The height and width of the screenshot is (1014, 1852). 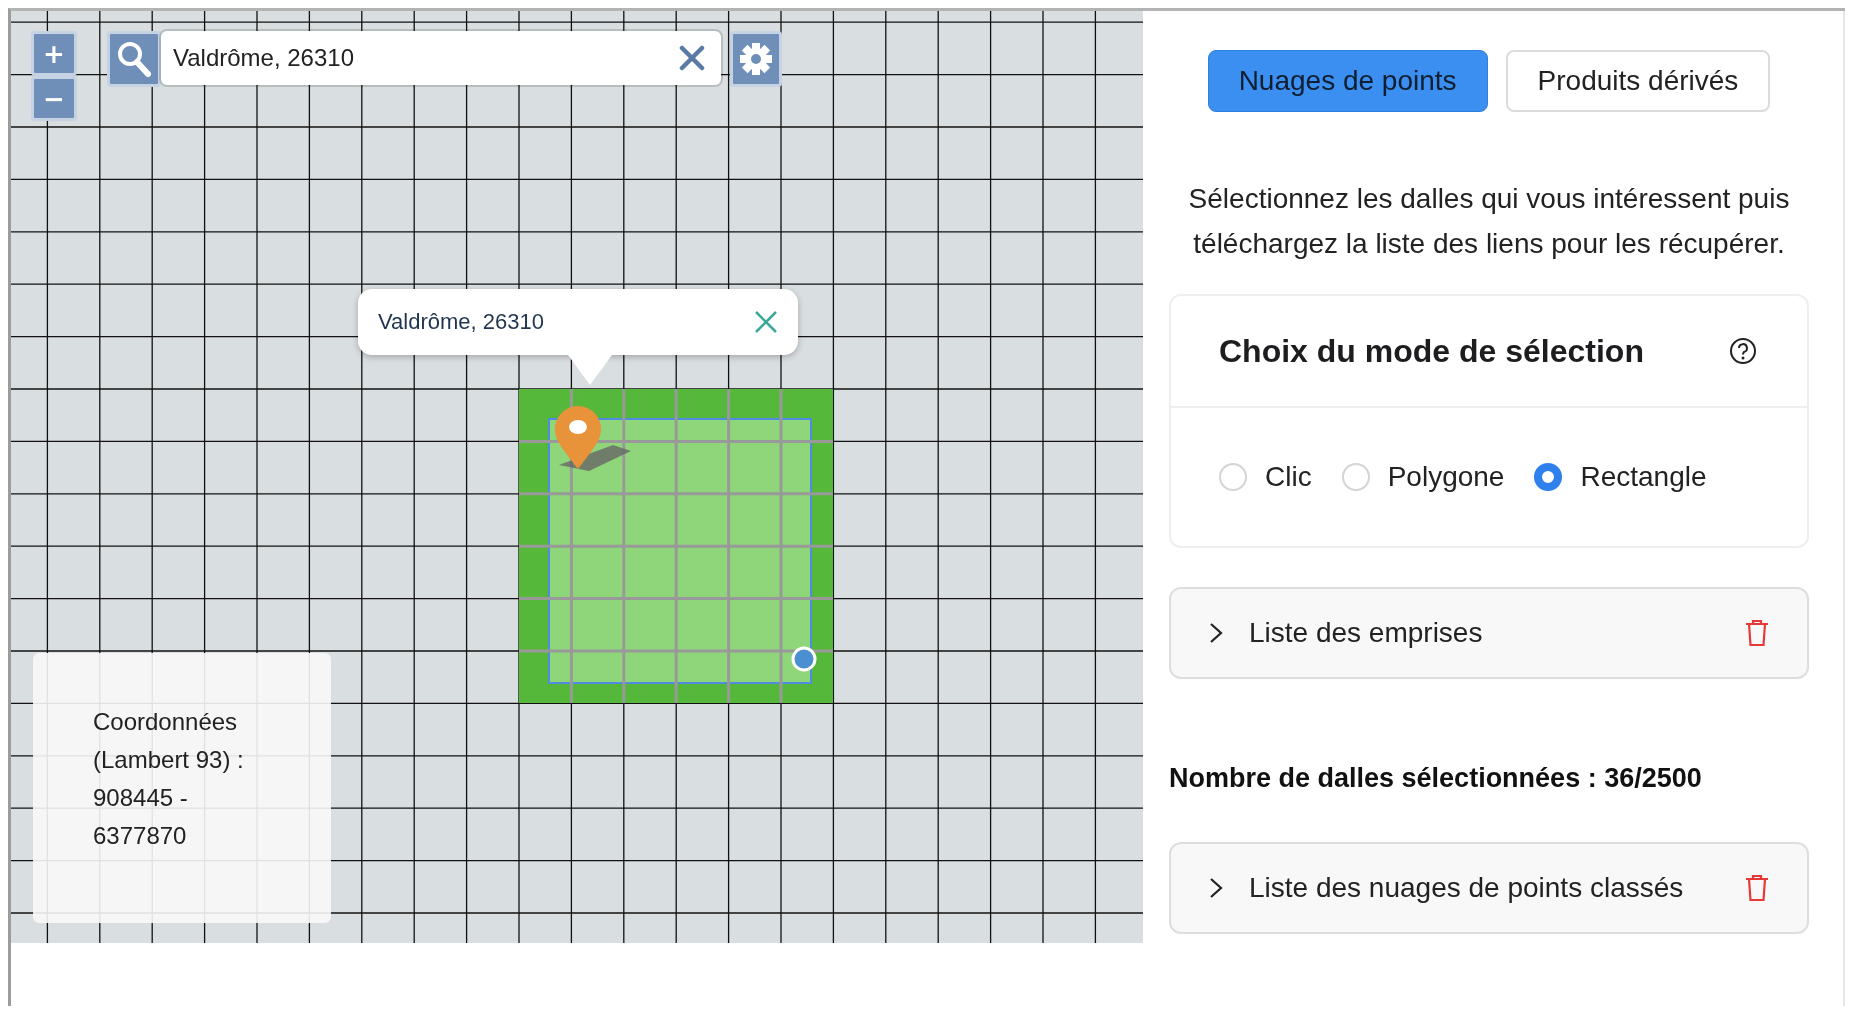 I want to click on popup-text: Valdrôme, 26310, so click(x=461, y=322).